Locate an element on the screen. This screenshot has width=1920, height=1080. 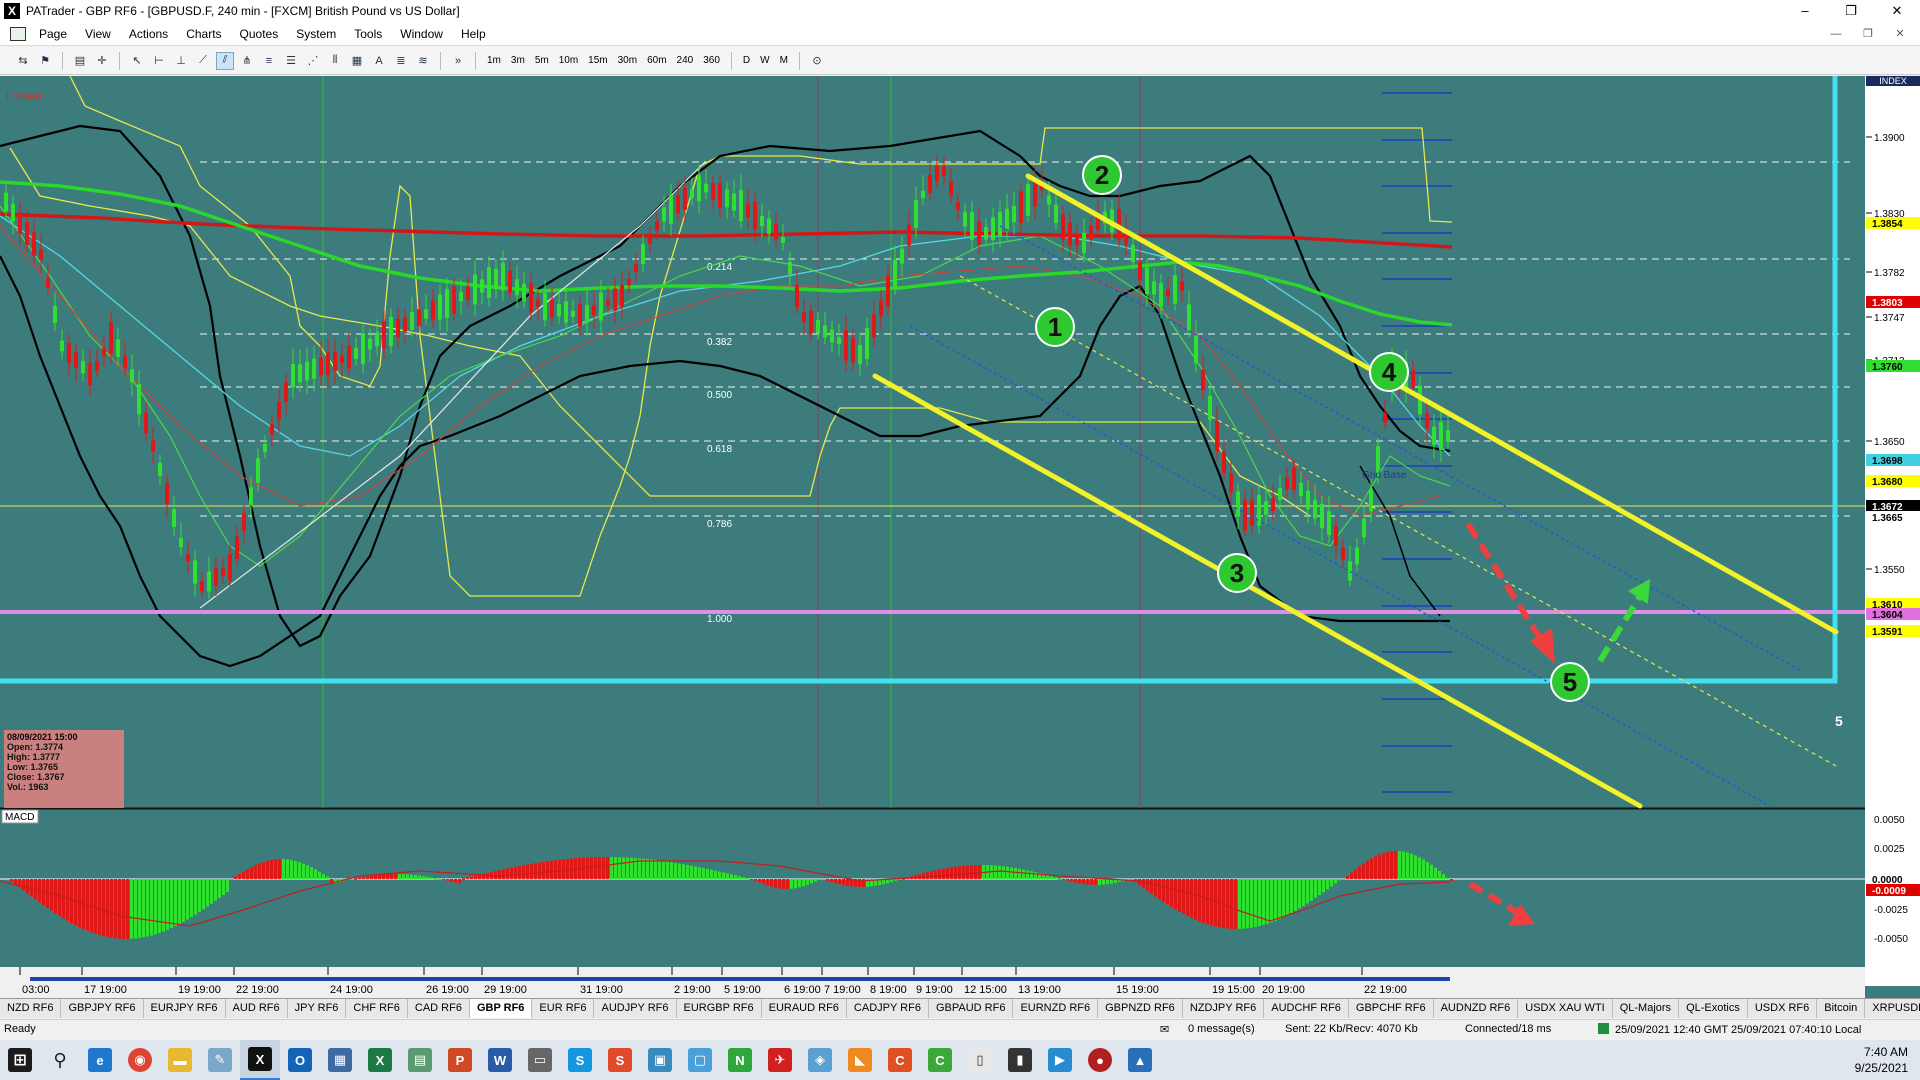
remote-desktop-icon: ▣ is located at coordinates (660, 1060).